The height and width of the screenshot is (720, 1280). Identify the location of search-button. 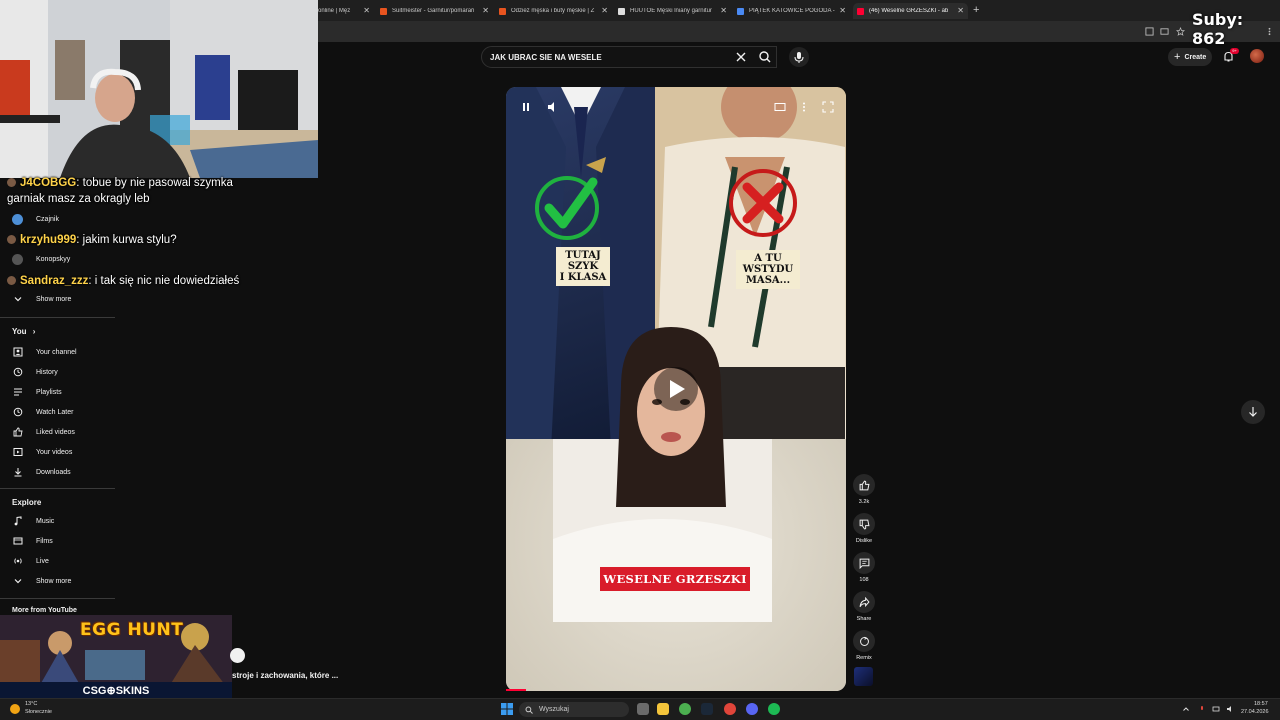
(765, 57).